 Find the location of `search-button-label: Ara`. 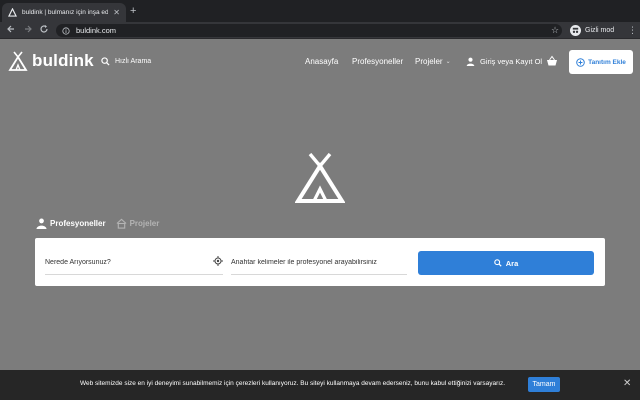

search-button-label: Ara is located at coordinates (512, 263).